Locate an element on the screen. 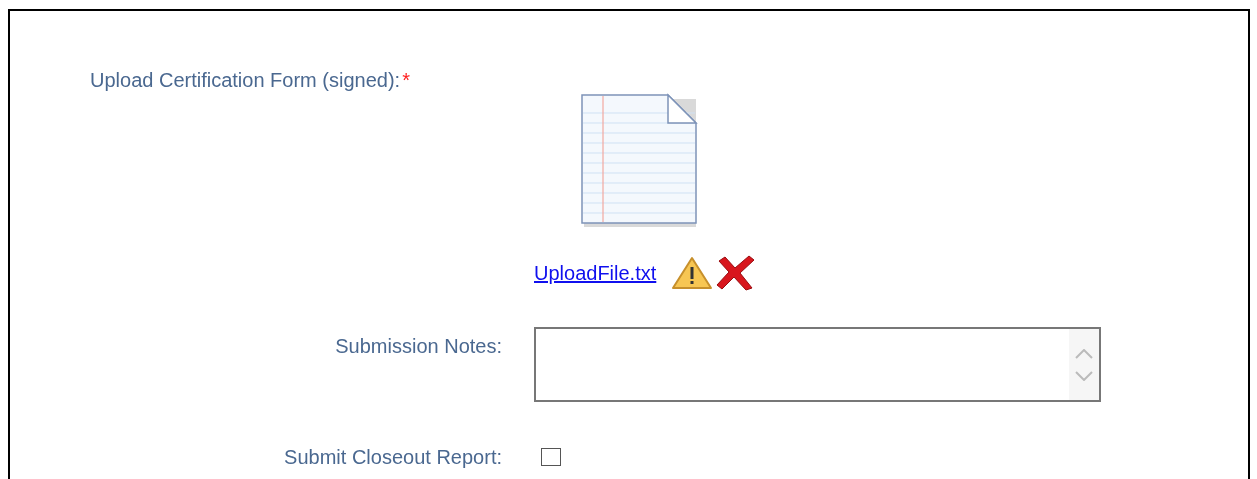 Image resolution: width=1257 pixels, height=479 pixels. field-label: Upload Certification Form (signed): is located at coordinates (245, 80).